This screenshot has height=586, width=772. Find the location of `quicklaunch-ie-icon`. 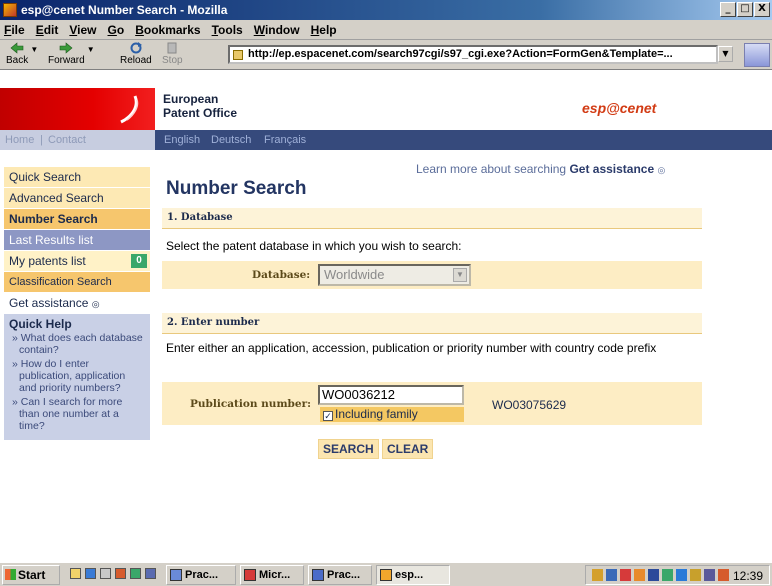

quicklaunch-ie-icon is located at coordinates (90, 573).